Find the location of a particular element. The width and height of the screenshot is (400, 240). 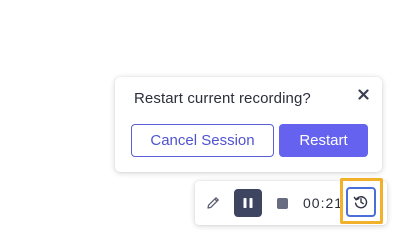

recording-timer: 00:21 is located at coordinates (323, 203).